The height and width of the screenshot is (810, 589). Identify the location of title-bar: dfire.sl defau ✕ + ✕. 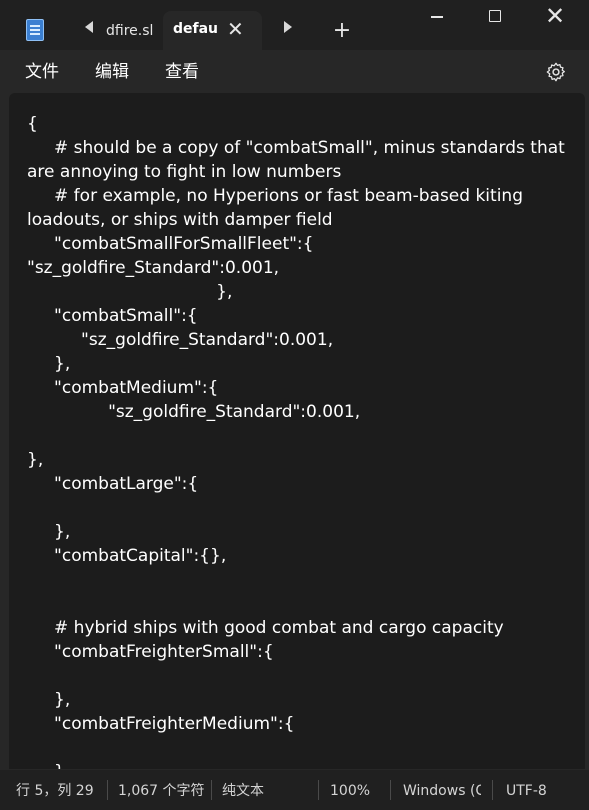
(294, 25).